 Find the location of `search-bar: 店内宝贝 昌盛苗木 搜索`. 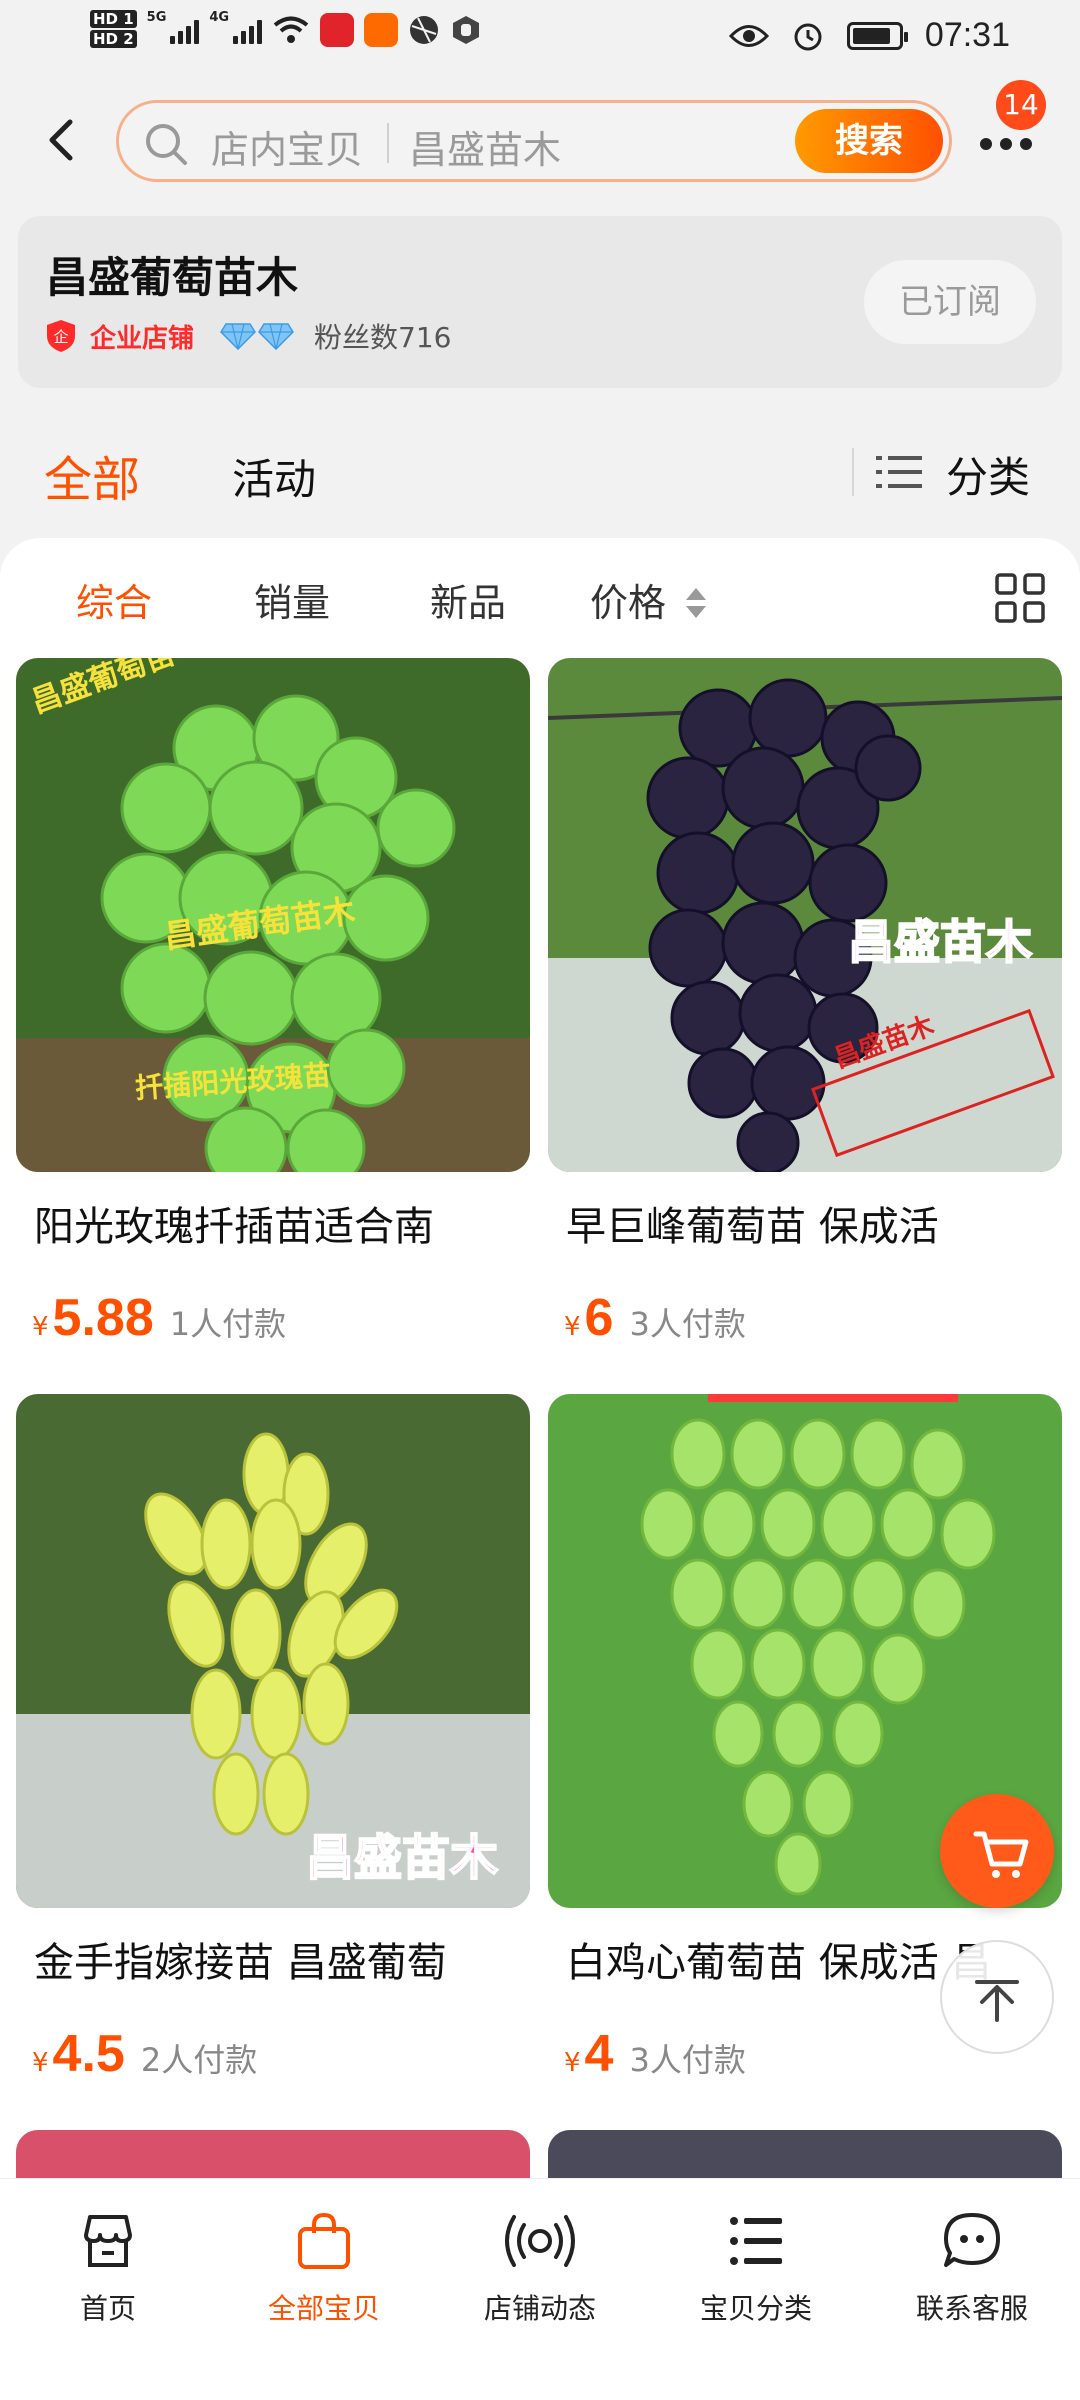

search-bar: 店内宝贝 昌盛苗木 搜索 is located at coordinates (534, 141).